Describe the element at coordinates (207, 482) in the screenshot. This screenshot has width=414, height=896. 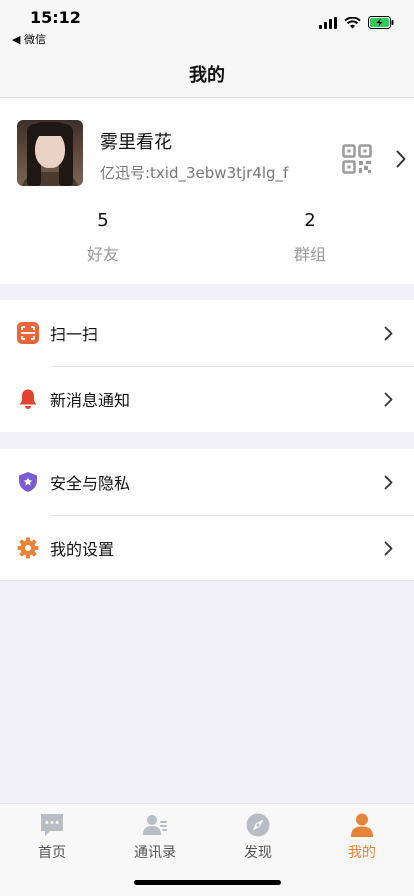
I see `menu-item-security: 安全与隐私` at that location.